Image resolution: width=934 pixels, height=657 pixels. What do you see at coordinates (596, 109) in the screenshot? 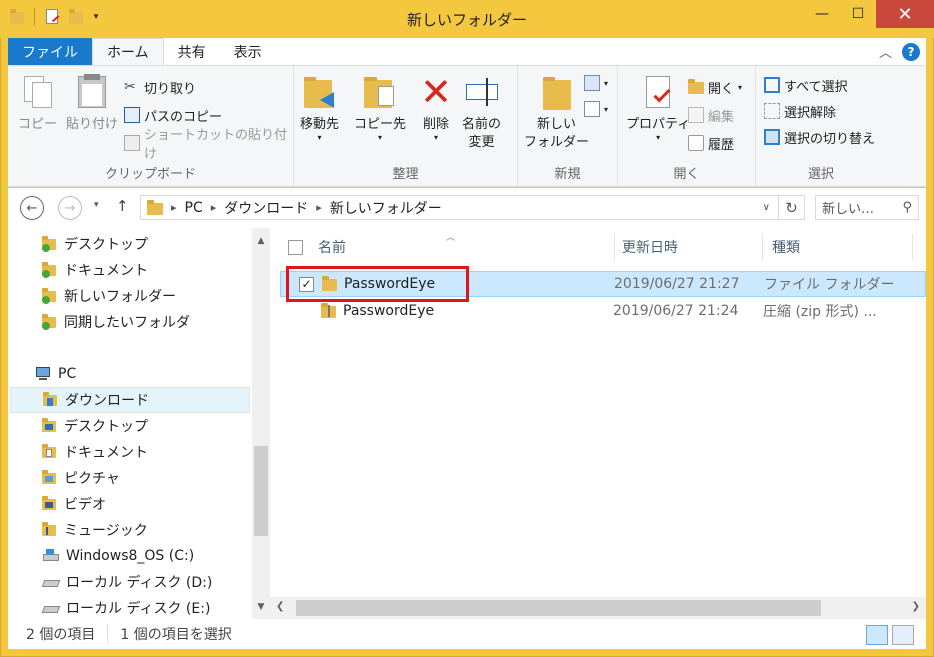
I see `easy-access-button: ▾` at bounding box center [596, 109].